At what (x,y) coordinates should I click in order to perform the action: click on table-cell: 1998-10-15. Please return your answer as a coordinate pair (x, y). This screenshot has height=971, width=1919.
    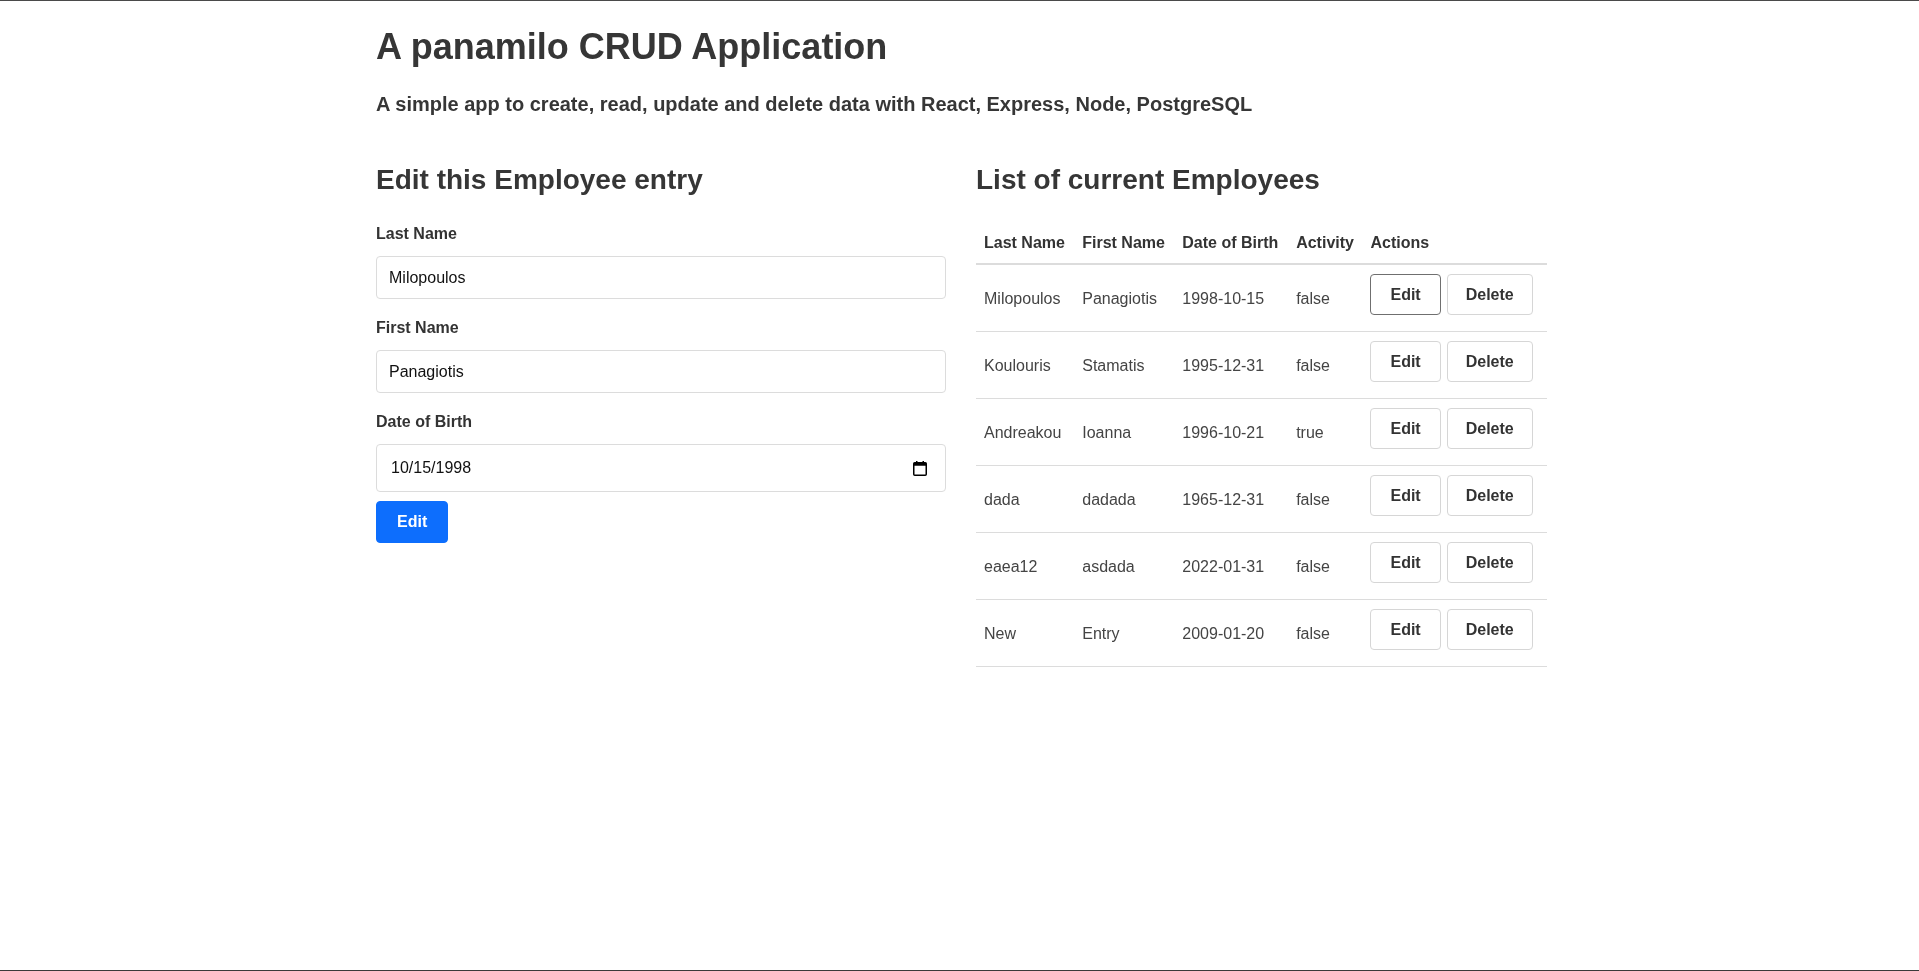
    Looking at the image, I should click on (1231, 298).